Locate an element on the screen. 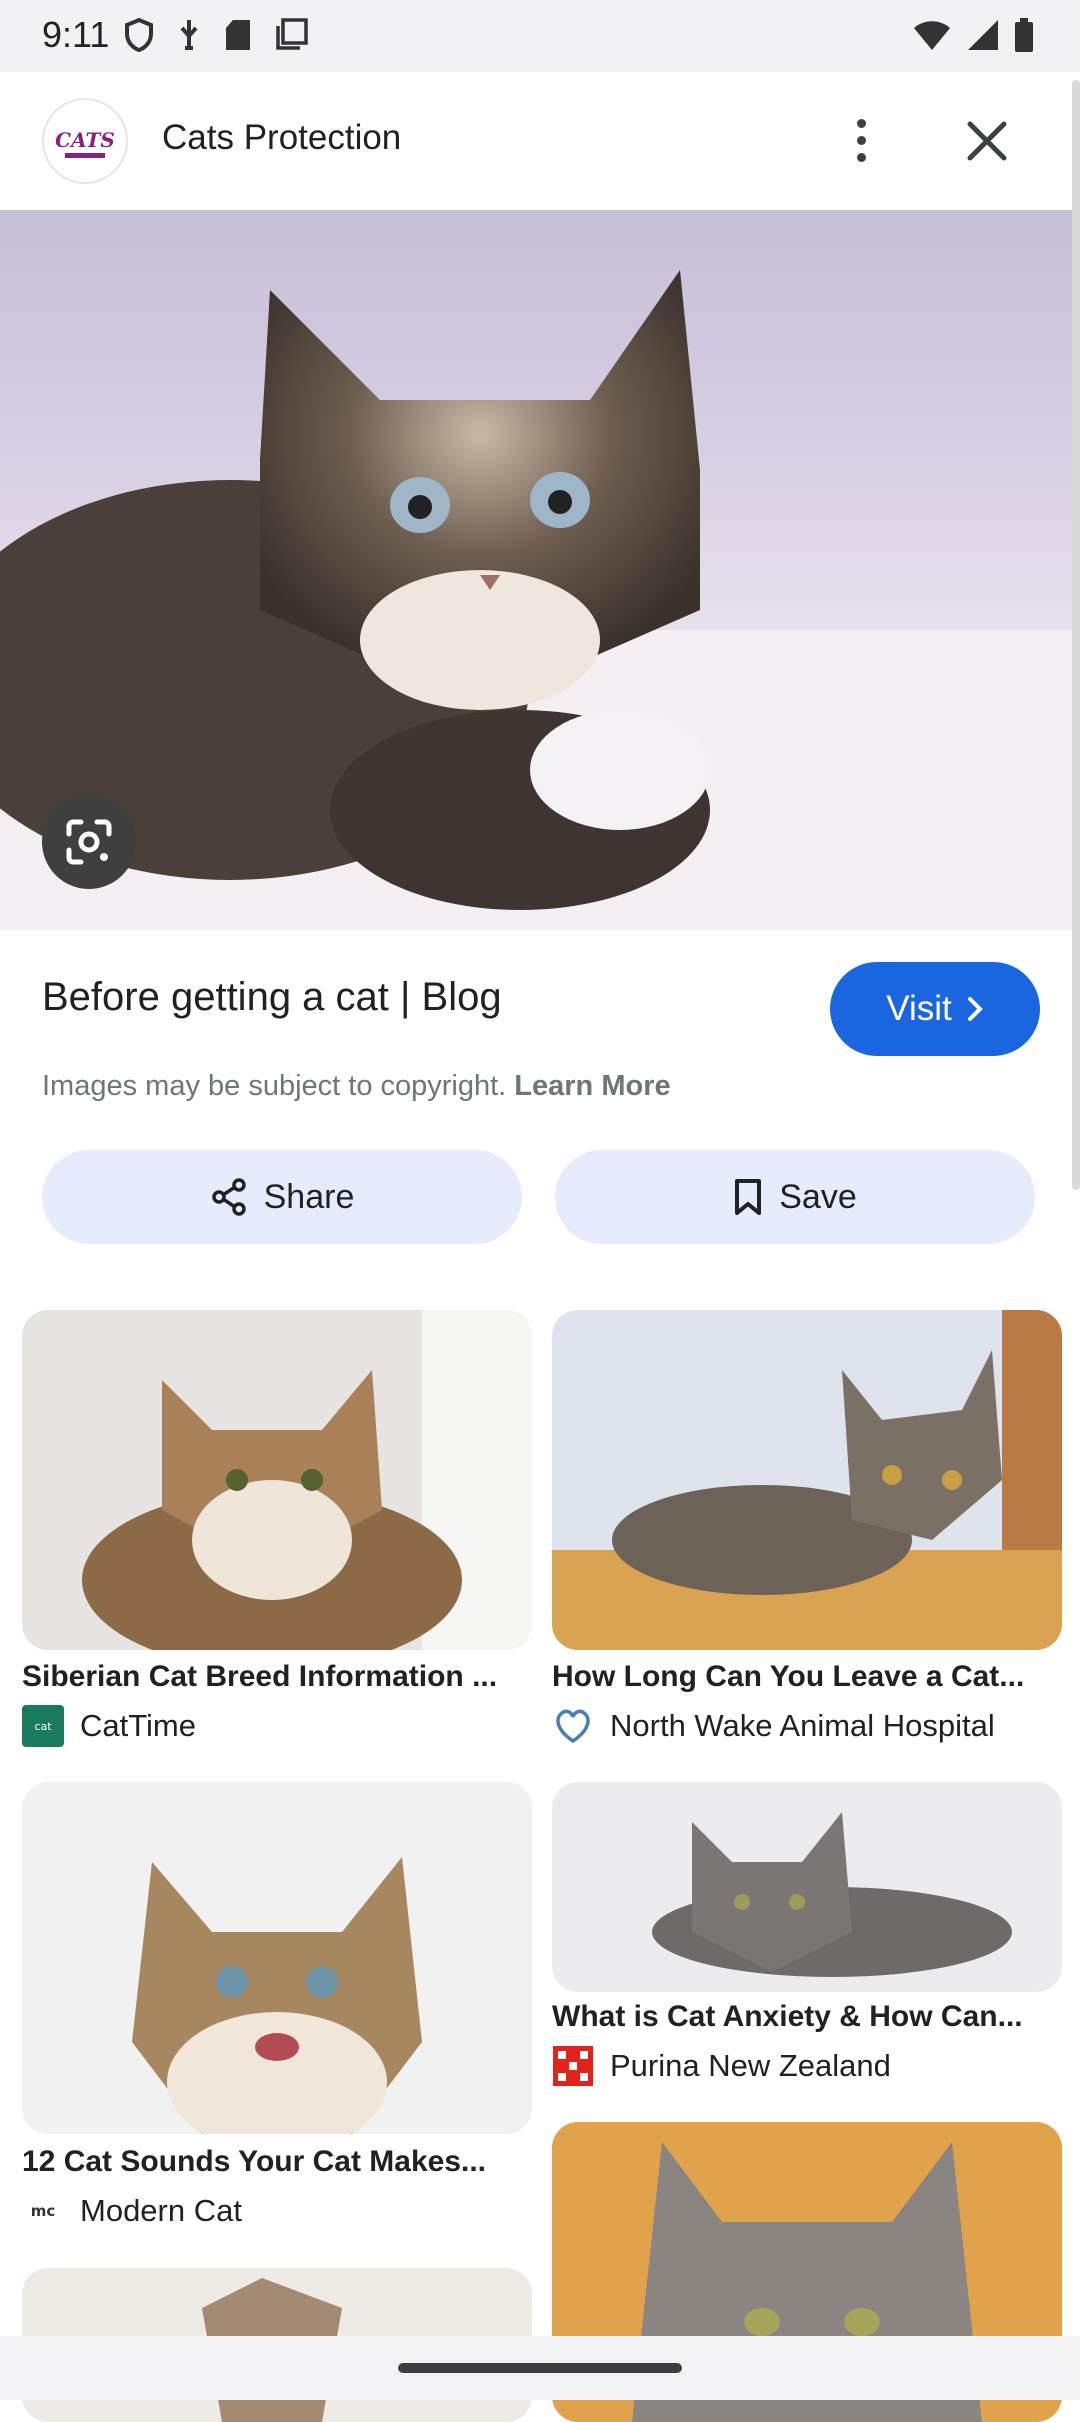 The width and height of the screenshot is (1080, 2422). google-lens-icon is located at coordinates (89, 842).